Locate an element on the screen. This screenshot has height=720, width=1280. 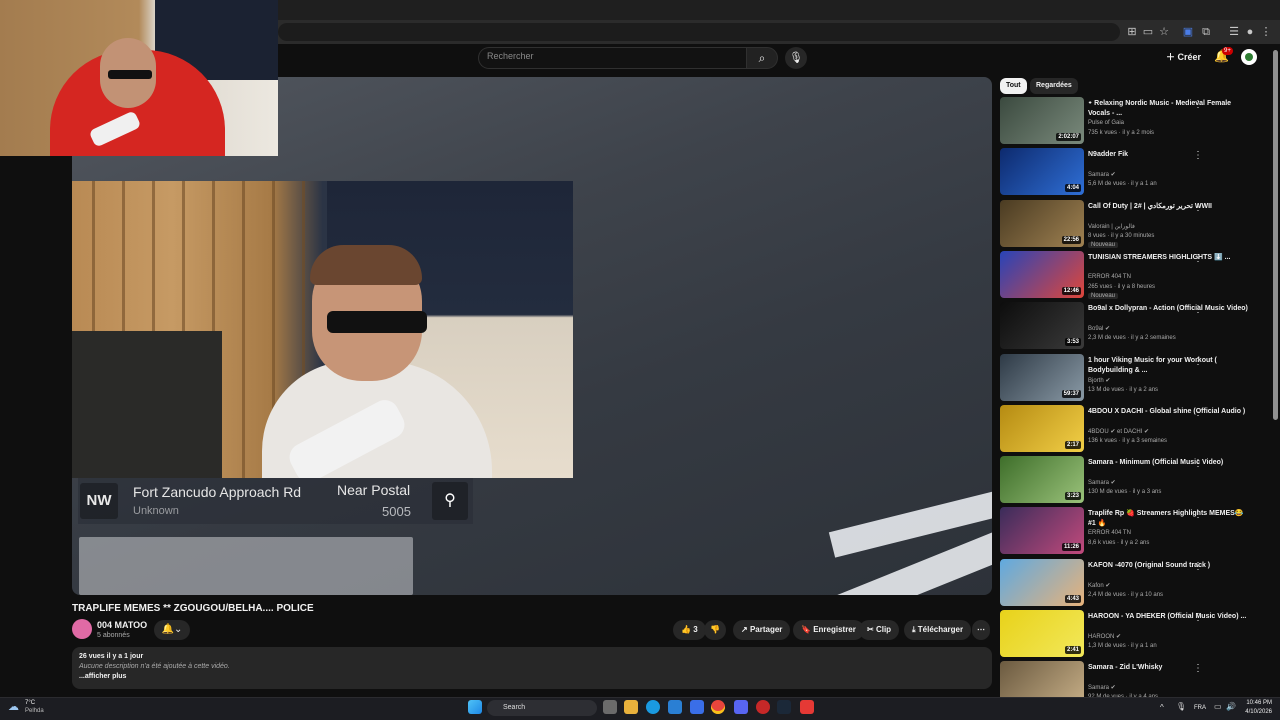
chip-all: Tout is located at coordinates (1013, 86).